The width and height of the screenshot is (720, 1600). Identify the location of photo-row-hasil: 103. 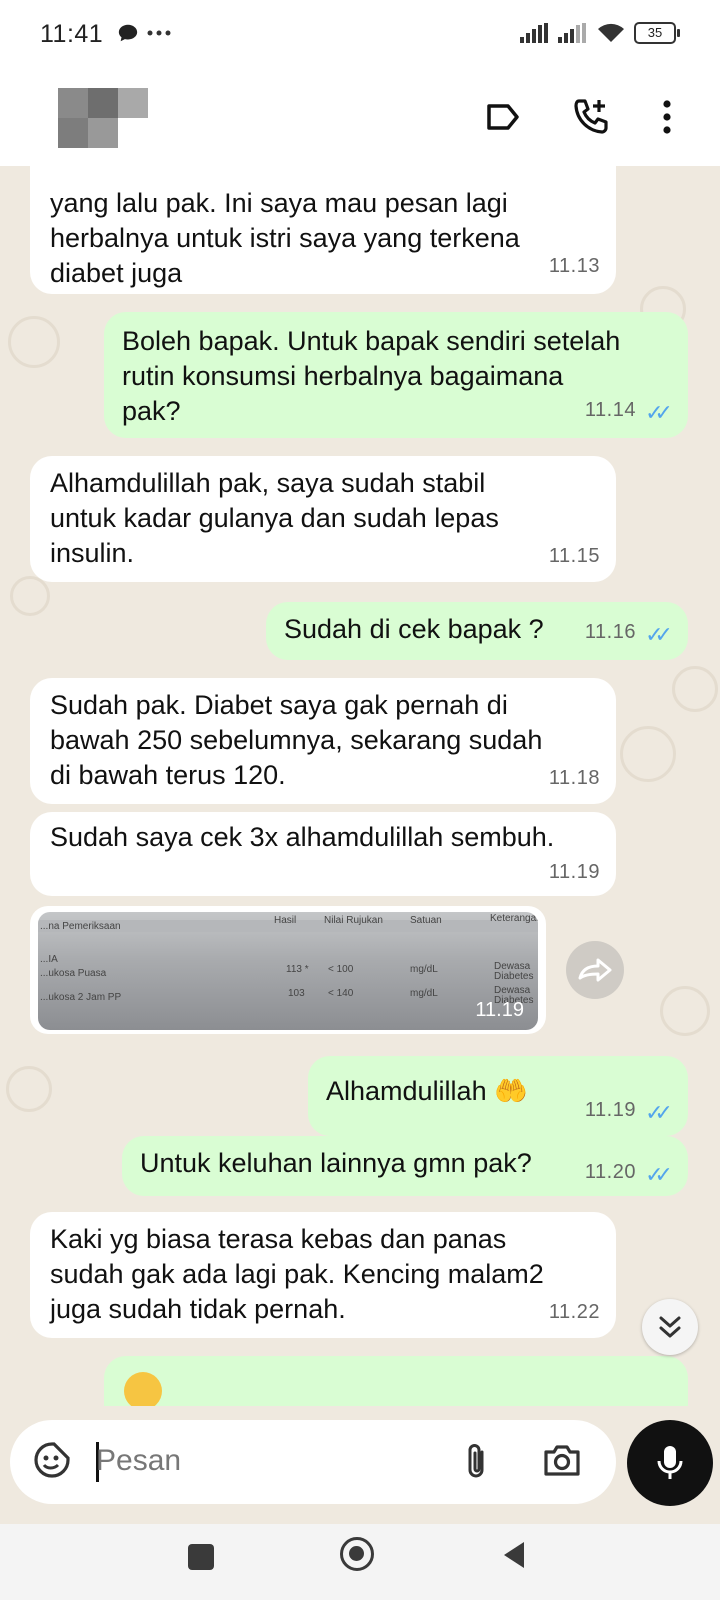
(296, 993).